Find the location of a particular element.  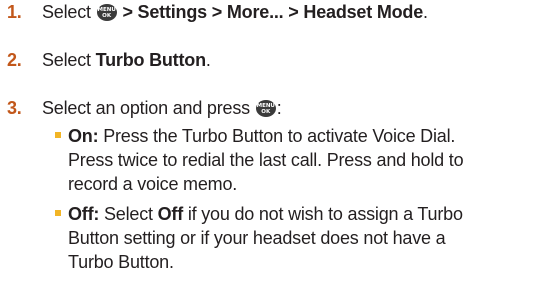

menu-path: > Settings > More... > Headset Mode is located at coordinates (270, 12).